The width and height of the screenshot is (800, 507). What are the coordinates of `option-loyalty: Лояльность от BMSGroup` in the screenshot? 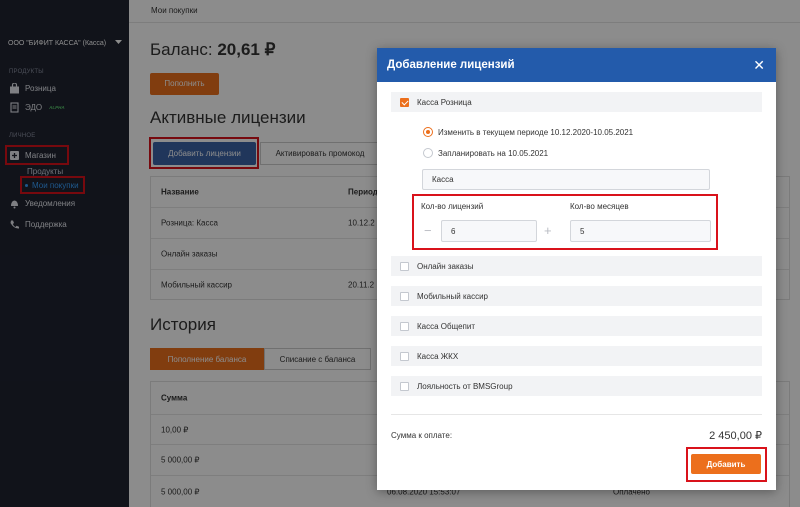 It's located at (576, 386).